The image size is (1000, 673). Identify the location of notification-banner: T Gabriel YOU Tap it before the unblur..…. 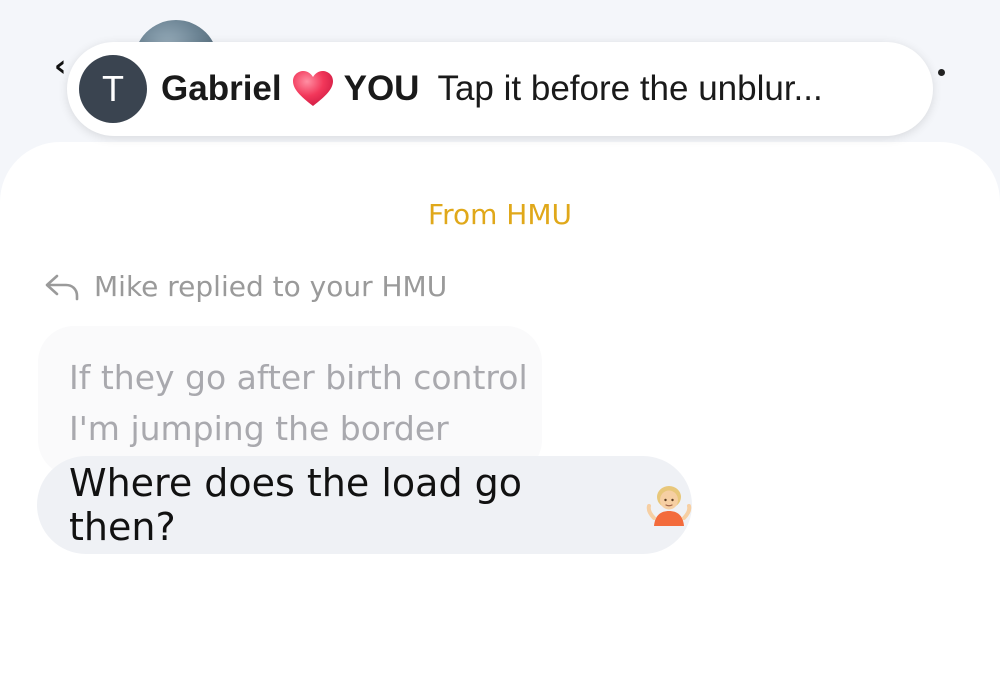
(500, 89).